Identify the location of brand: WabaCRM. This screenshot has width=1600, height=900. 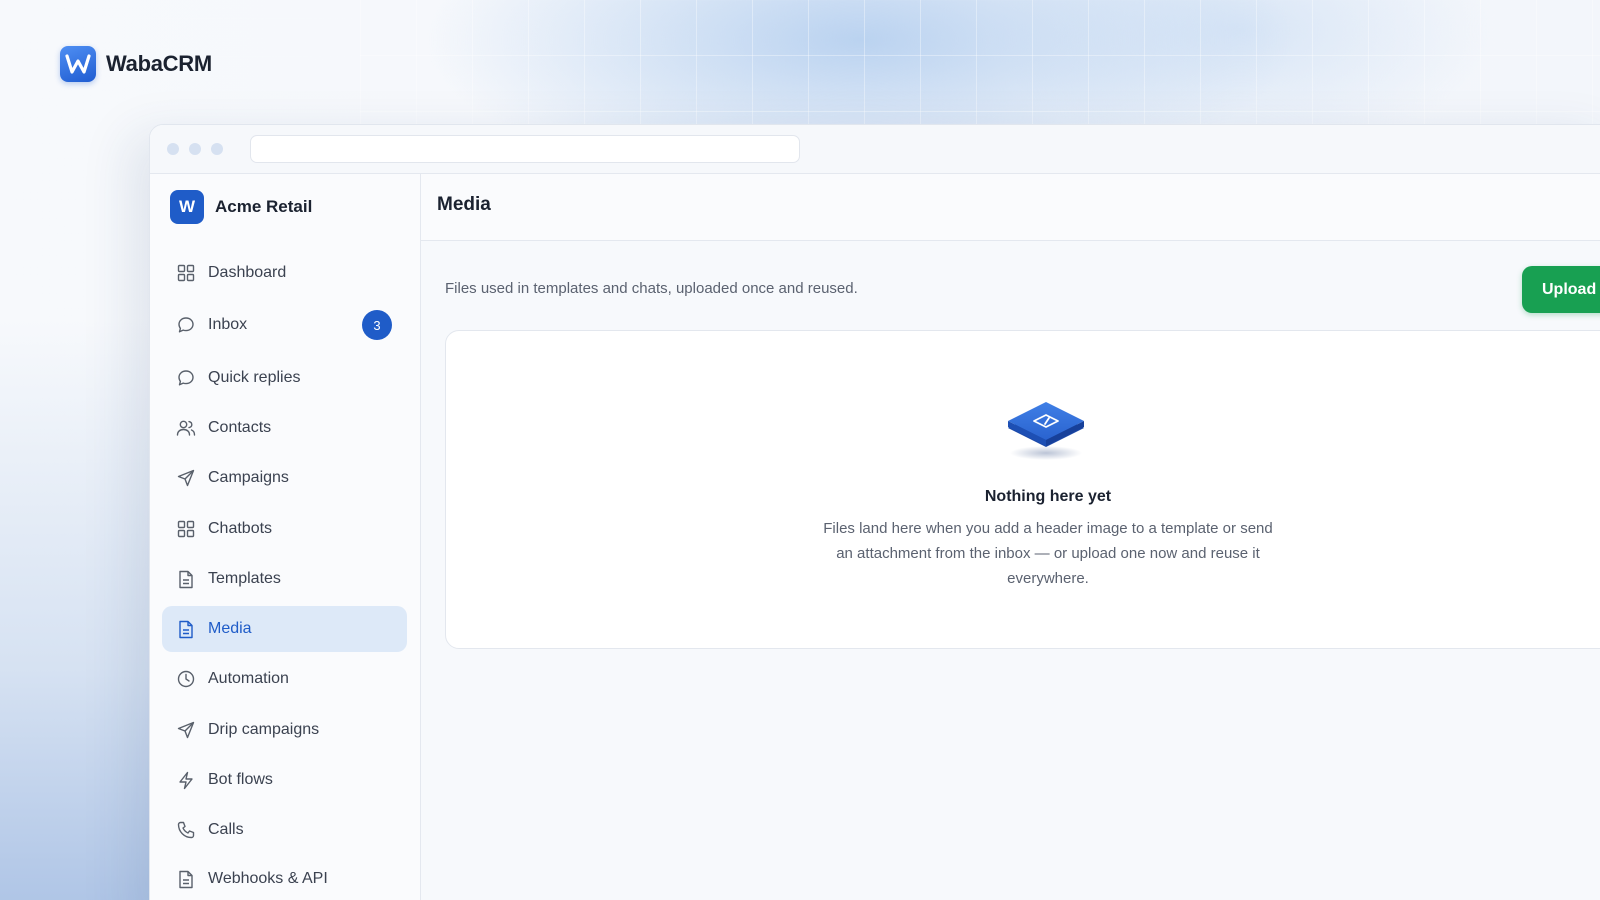
(136, 64).